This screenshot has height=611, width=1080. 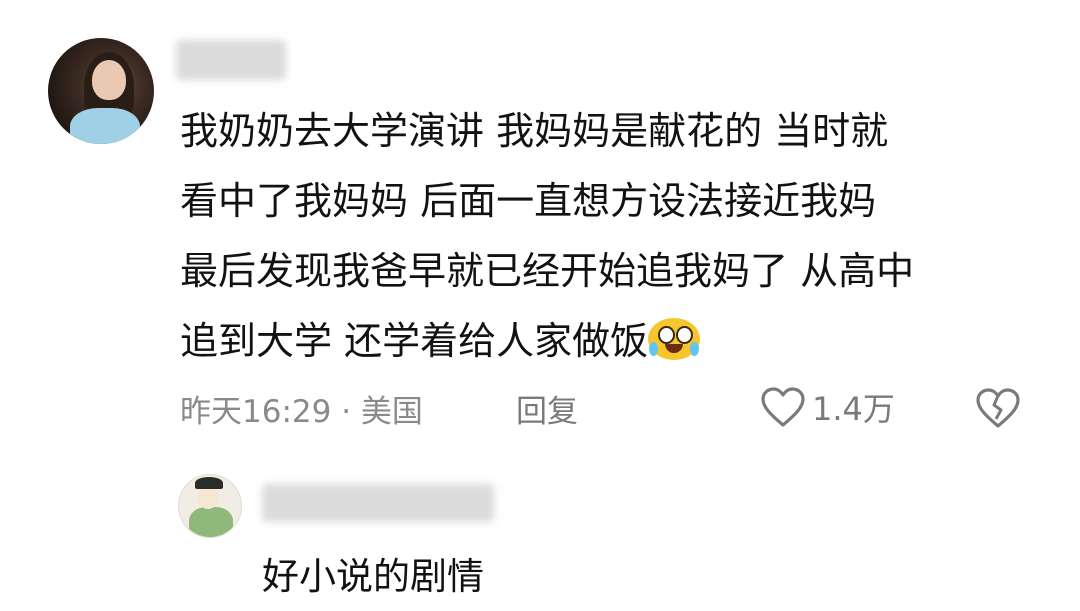 I want to click on dislike-button, so click(x=998, y=410).